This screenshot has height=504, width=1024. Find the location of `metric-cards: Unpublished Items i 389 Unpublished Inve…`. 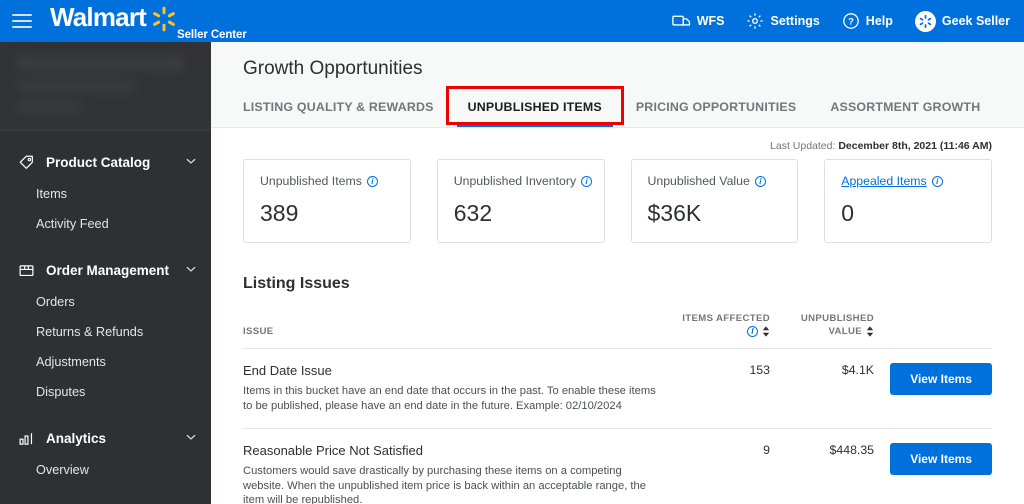

metric-cards: Unpublished Items i 389 Unpublished Inve… is located at coordinates (617, 201).